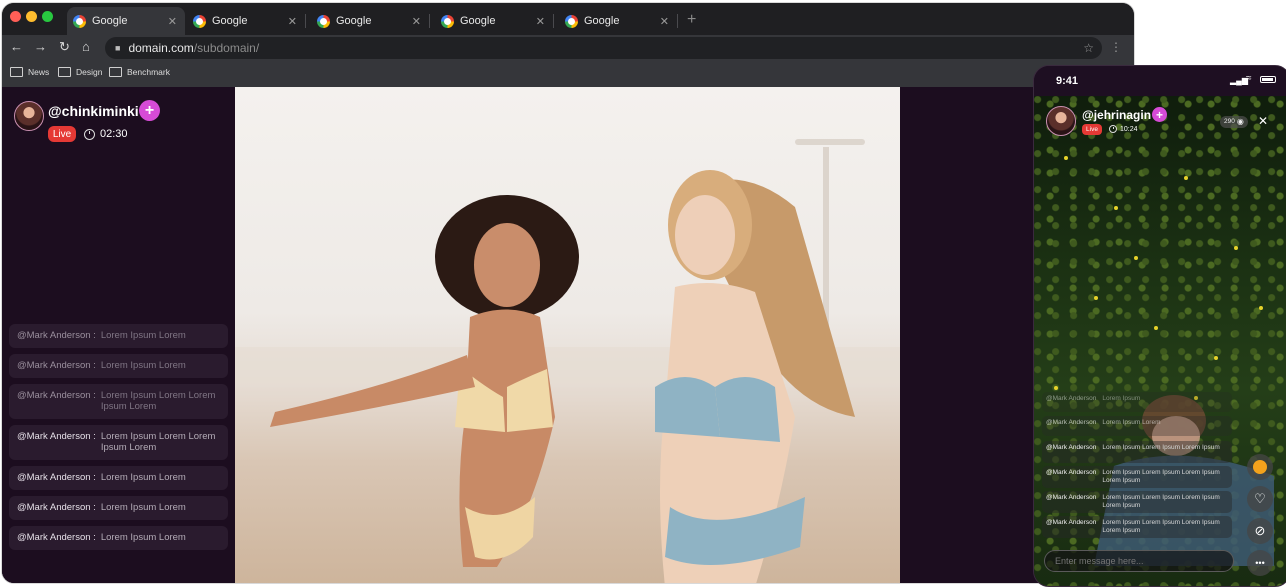 This screenshot has height=587, width=1286. What do you see at coordinates (1088, 48) in the screenshot?
I see `bookmark-star-icon: ☆` at bounding box center [1088, 48].